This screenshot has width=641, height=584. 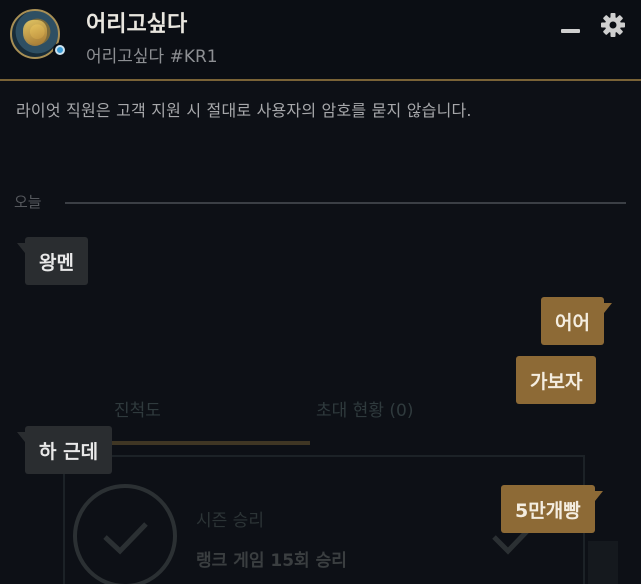 I want to click on day-divider-line, so click(x=345, y=203).